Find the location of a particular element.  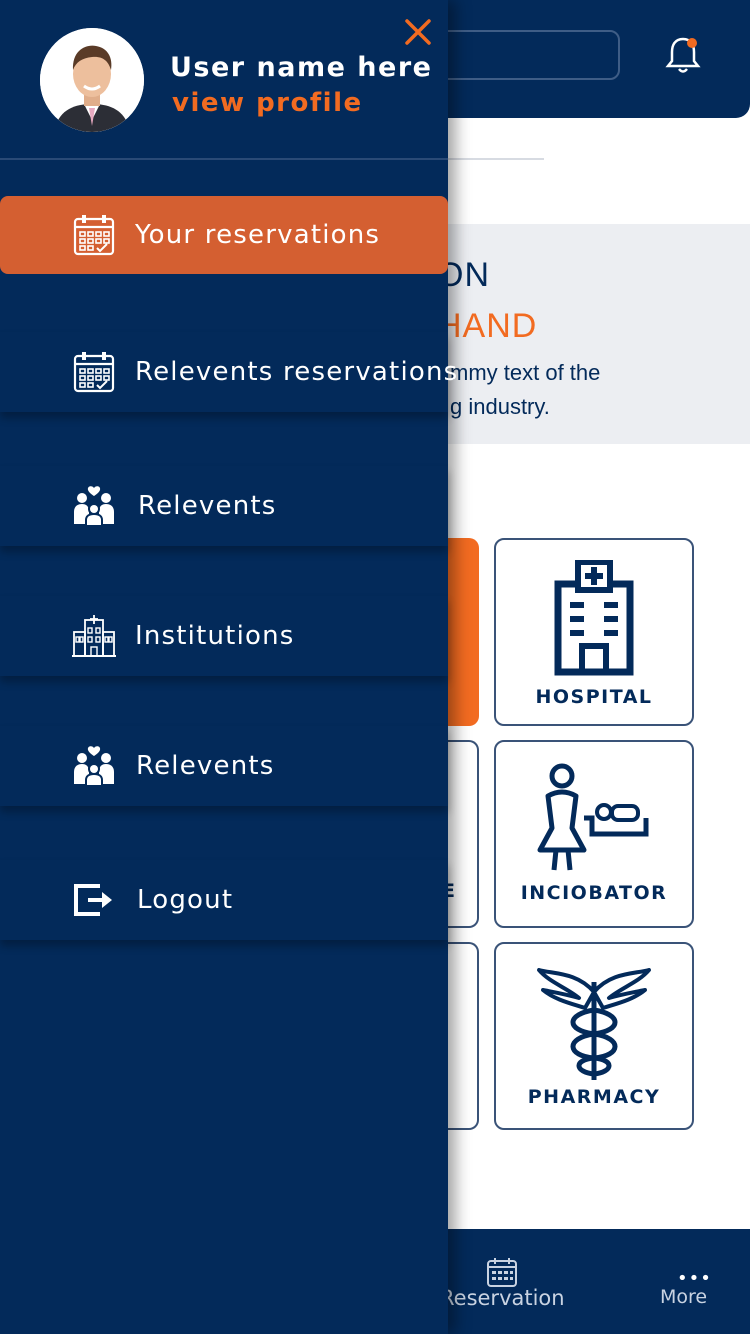

banner-subtitle: HAND is located at coordinates (487, 326).